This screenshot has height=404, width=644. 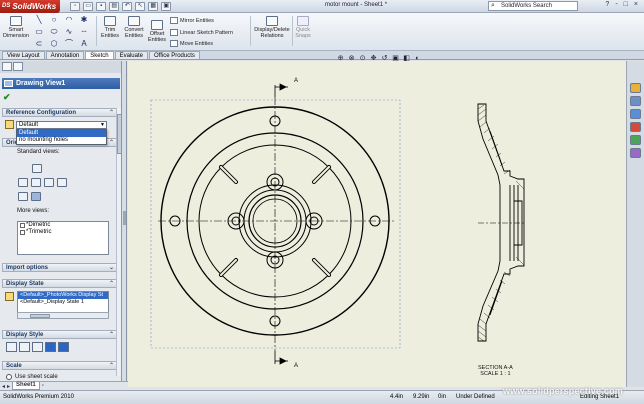 I want to click on configuration-select: Default ▼, so click(x=61, y=125).